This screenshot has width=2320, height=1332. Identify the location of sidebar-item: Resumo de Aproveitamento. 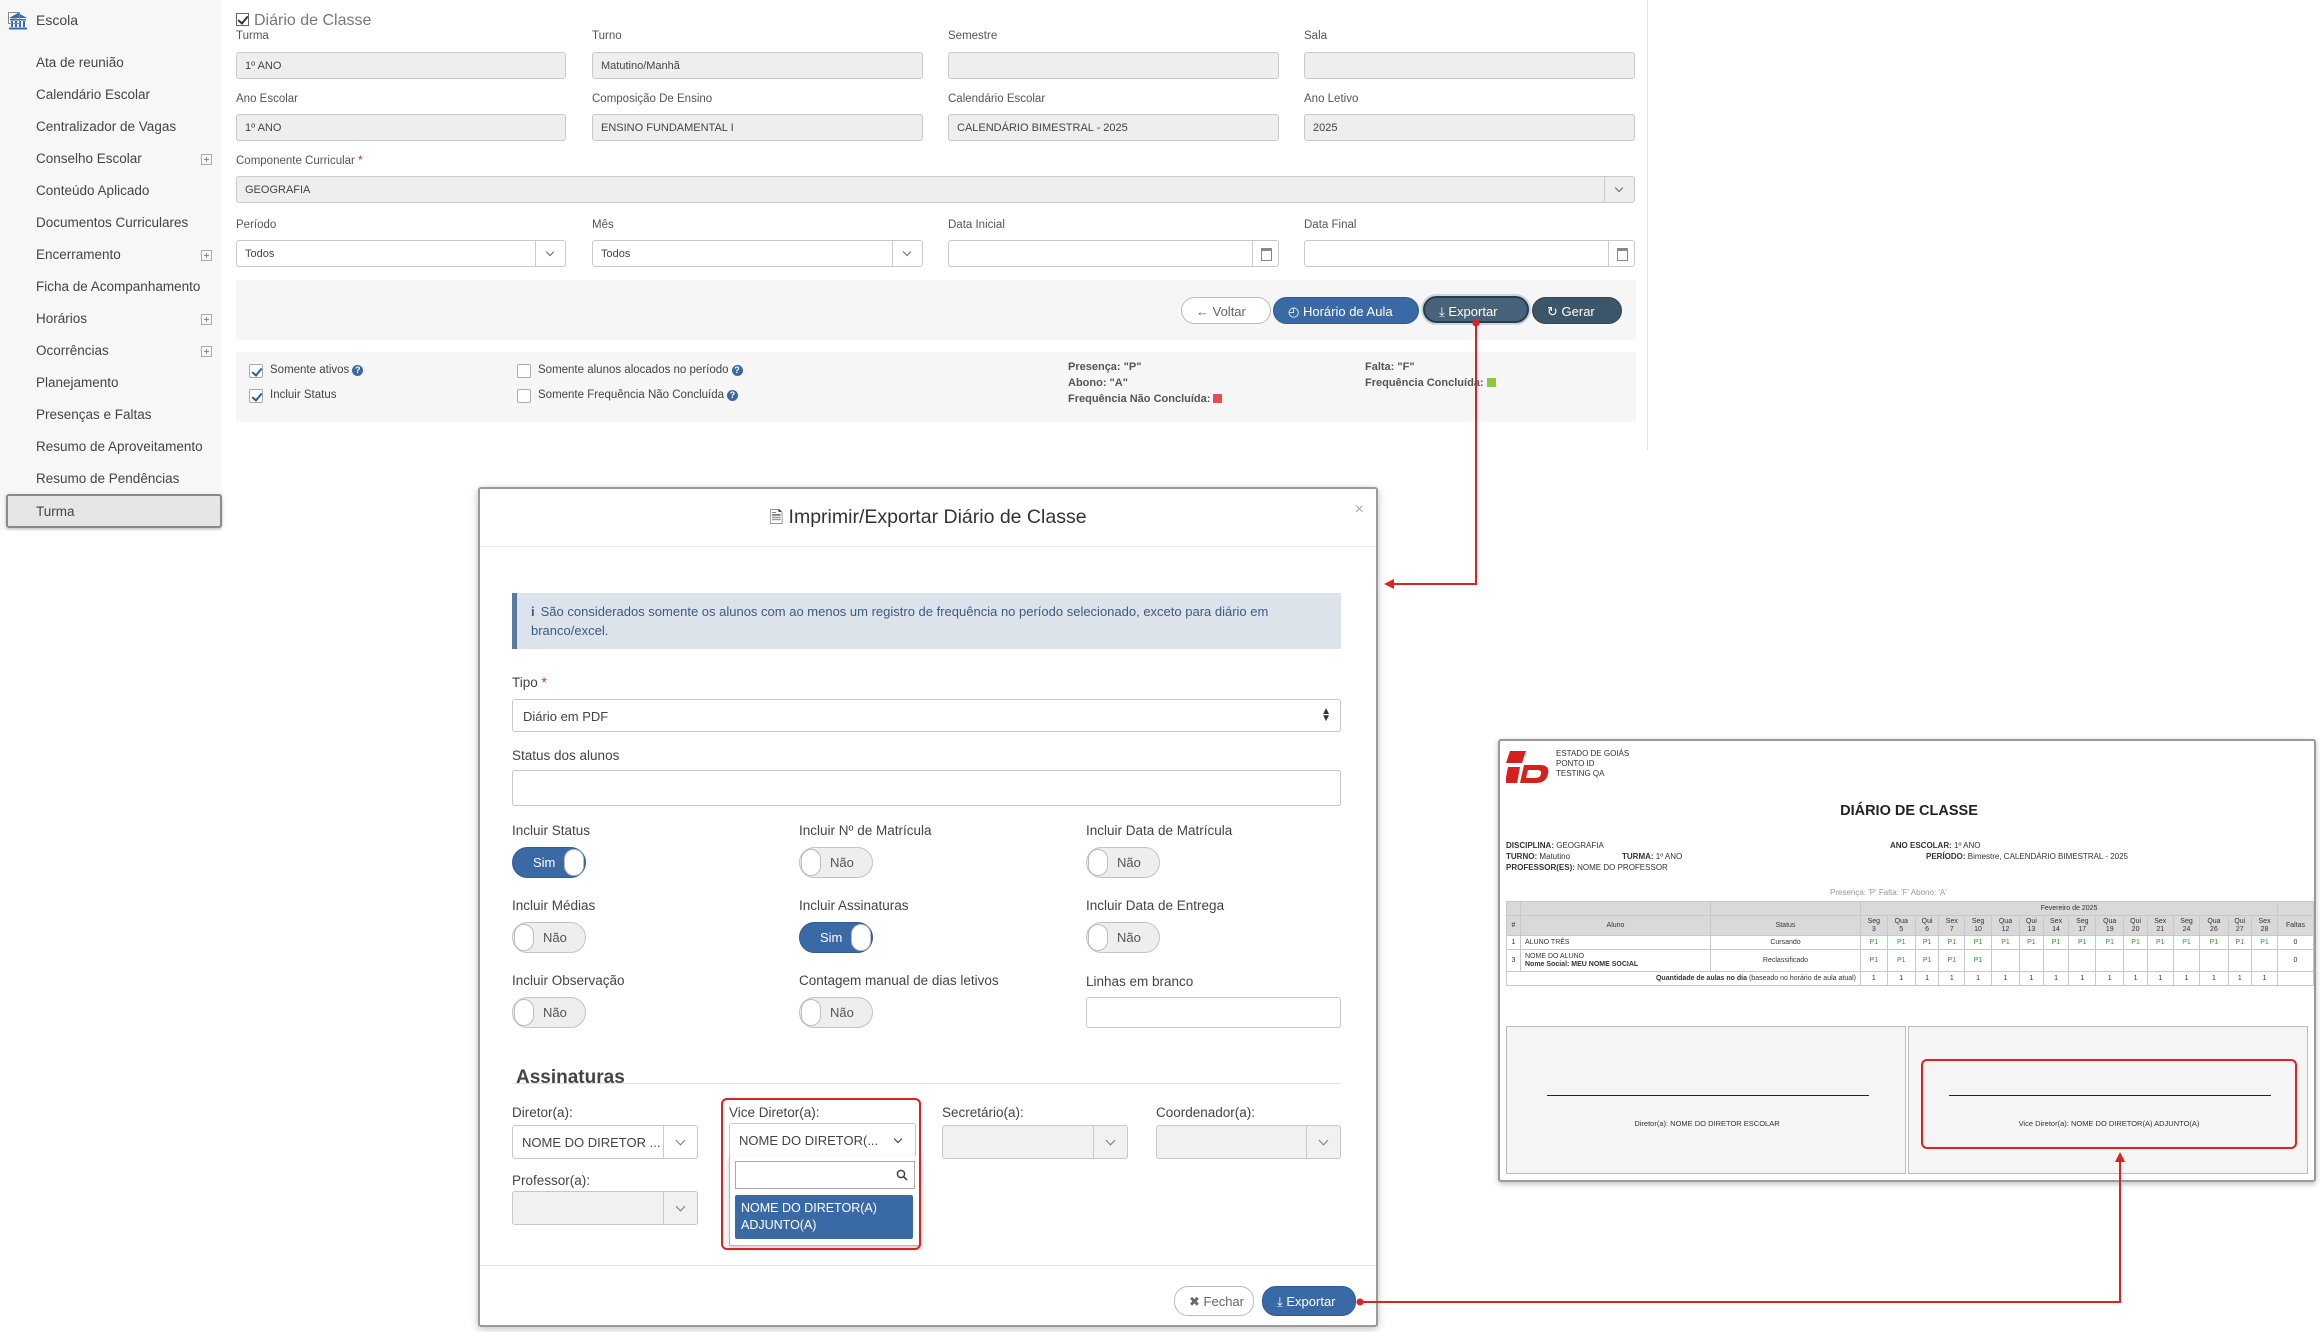
(119, 446).